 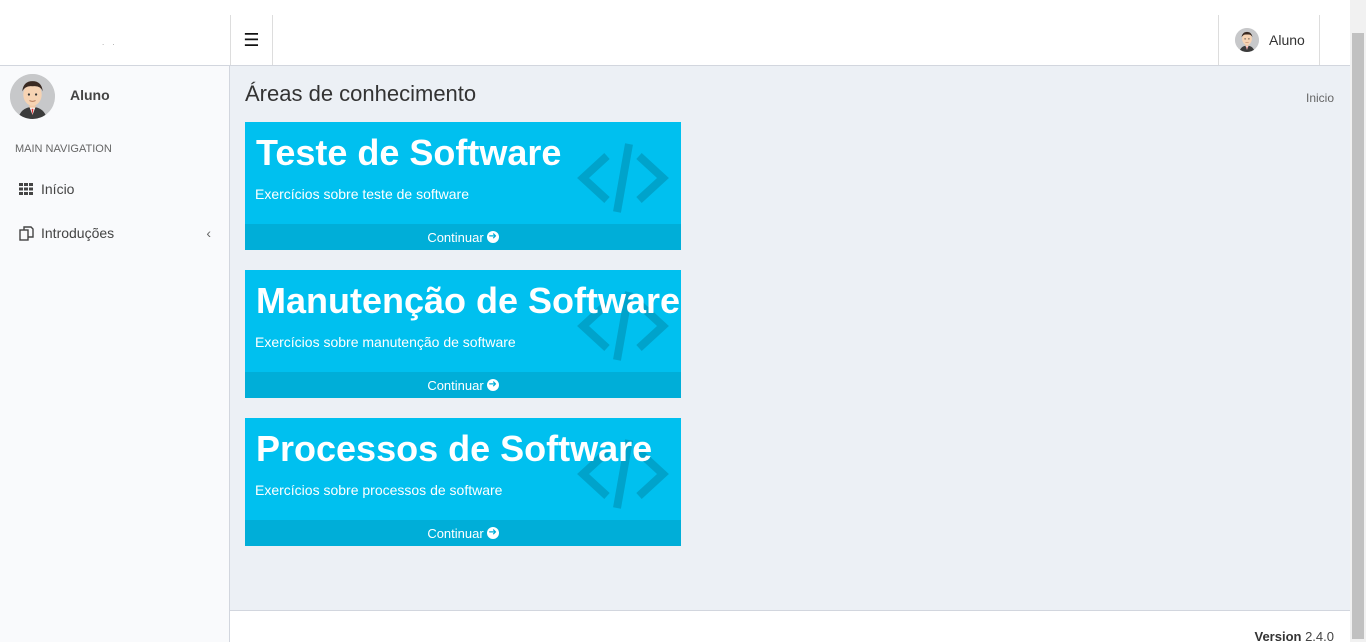 What do you see at coordinates (115, 33) in the screenshot?
I see `brand-logo: . .` at bounding box center [115, 33].